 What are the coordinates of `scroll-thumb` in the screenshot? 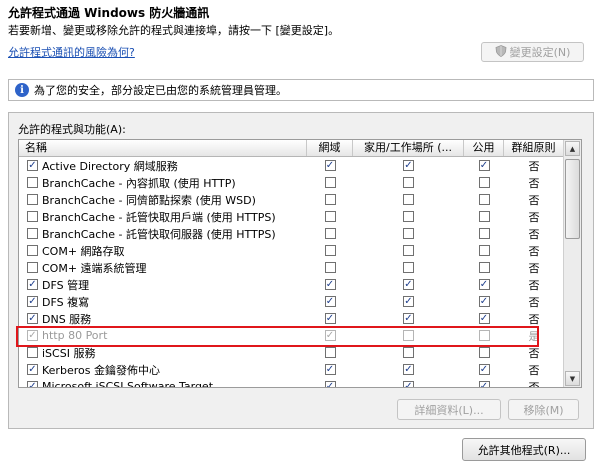 It's located at (572, 199).